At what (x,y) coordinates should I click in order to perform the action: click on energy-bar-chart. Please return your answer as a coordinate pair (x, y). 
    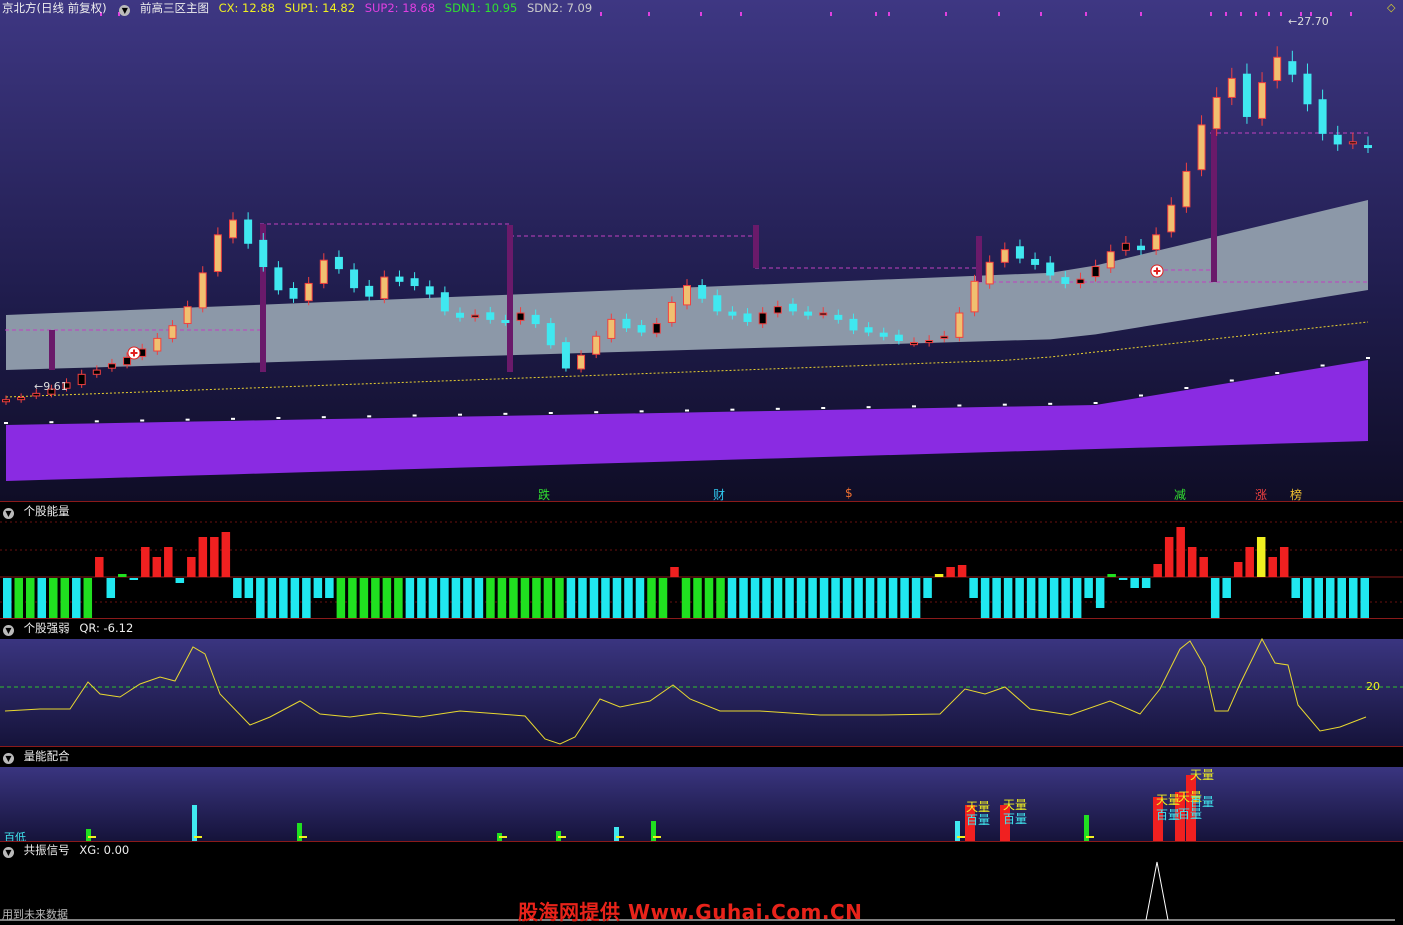
    Looking at the image, I should click on (701, 569).